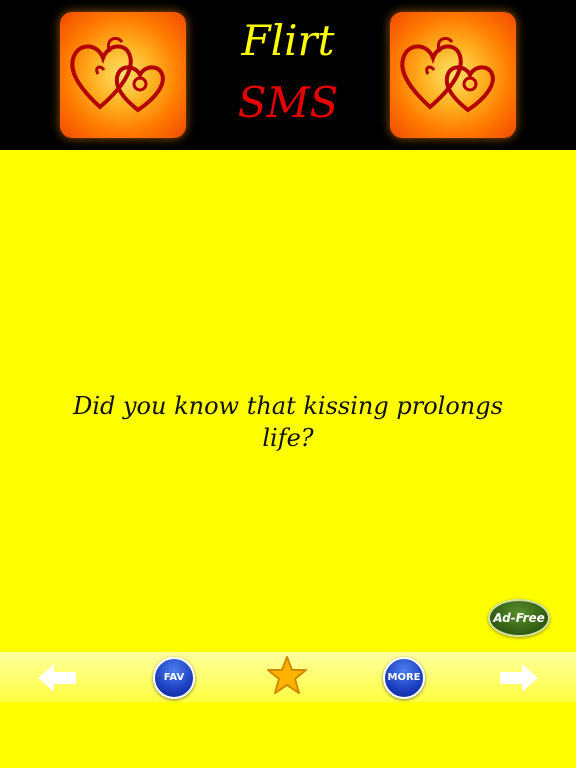 The width and height of the screenshot is (576, 768). I want to click on hearts-logo-left, so click(123, 75).